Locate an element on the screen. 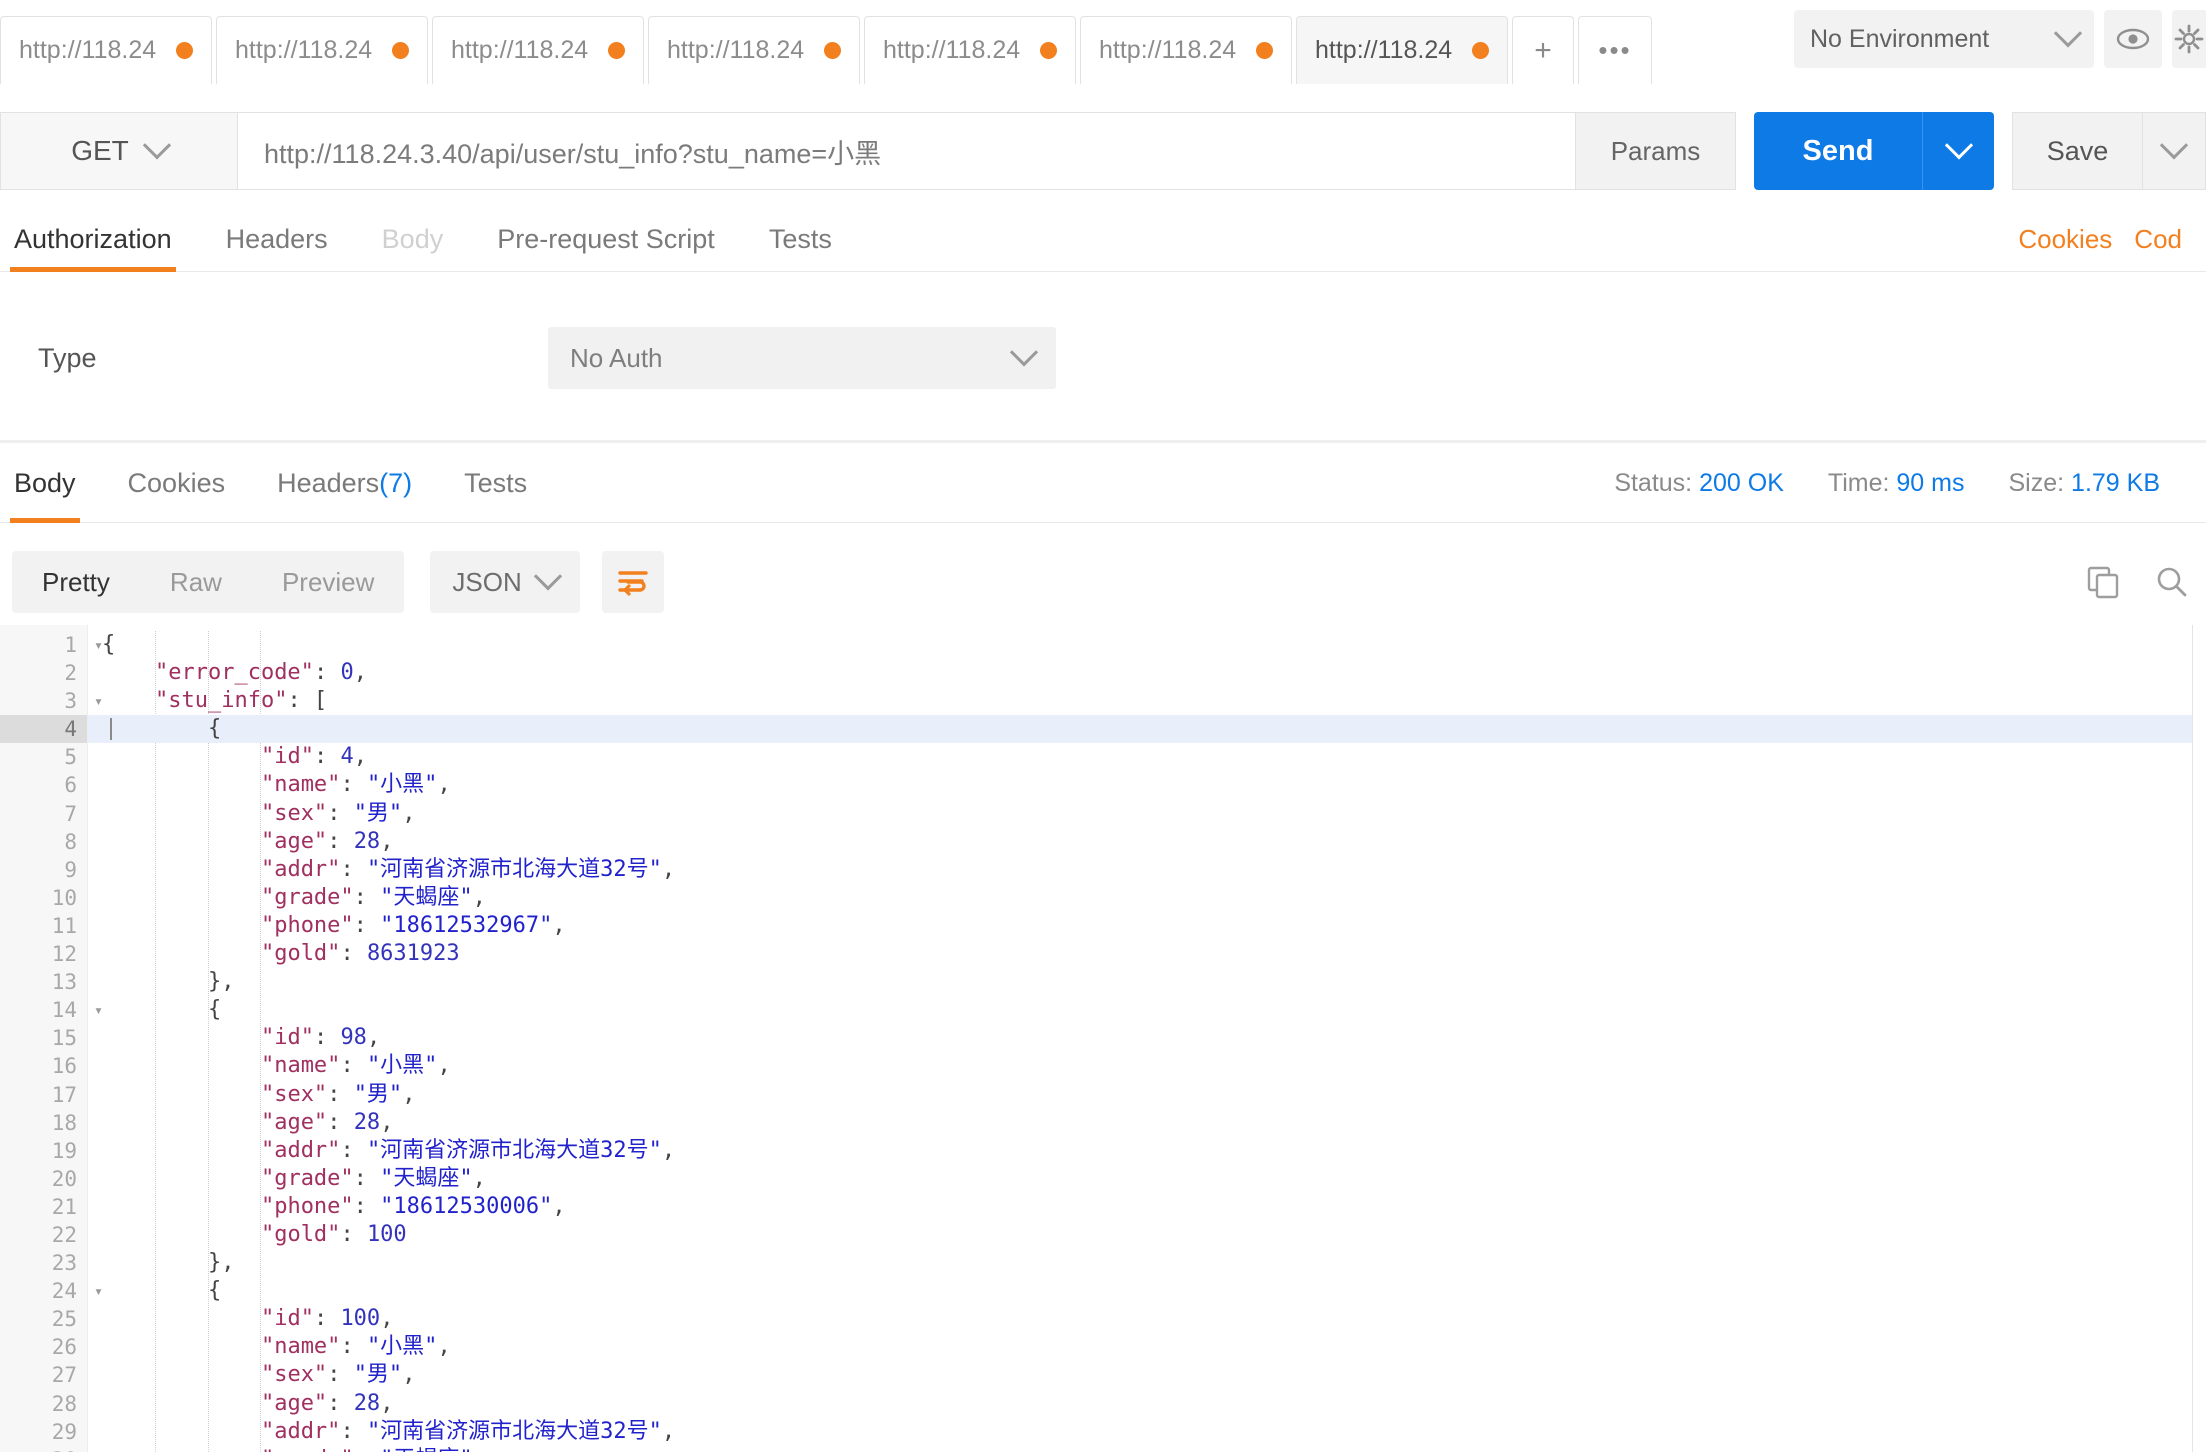 This screenshot has width=2206, height=1452. raw-view-button: Raw is located at coordinates (196, 582).